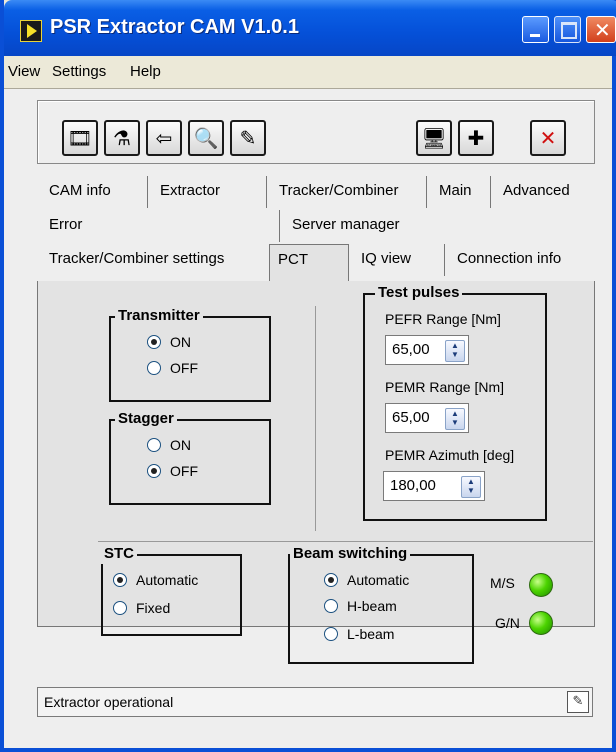  Describe the element at coordinates (316, 132) in the screenshot. I see `toolbar: 🎞 ⚗ ⇦ 🔍 ✎ 🖥 ✚ ✕` at that location.